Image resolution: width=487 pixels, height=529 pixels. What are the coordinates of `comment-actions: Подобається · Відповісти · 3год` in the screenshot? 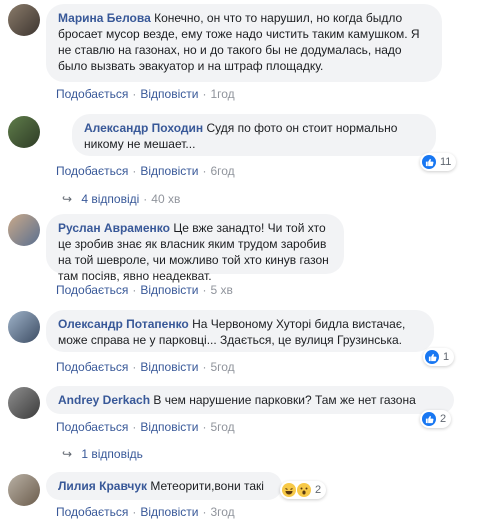 It's located at (145, 512).